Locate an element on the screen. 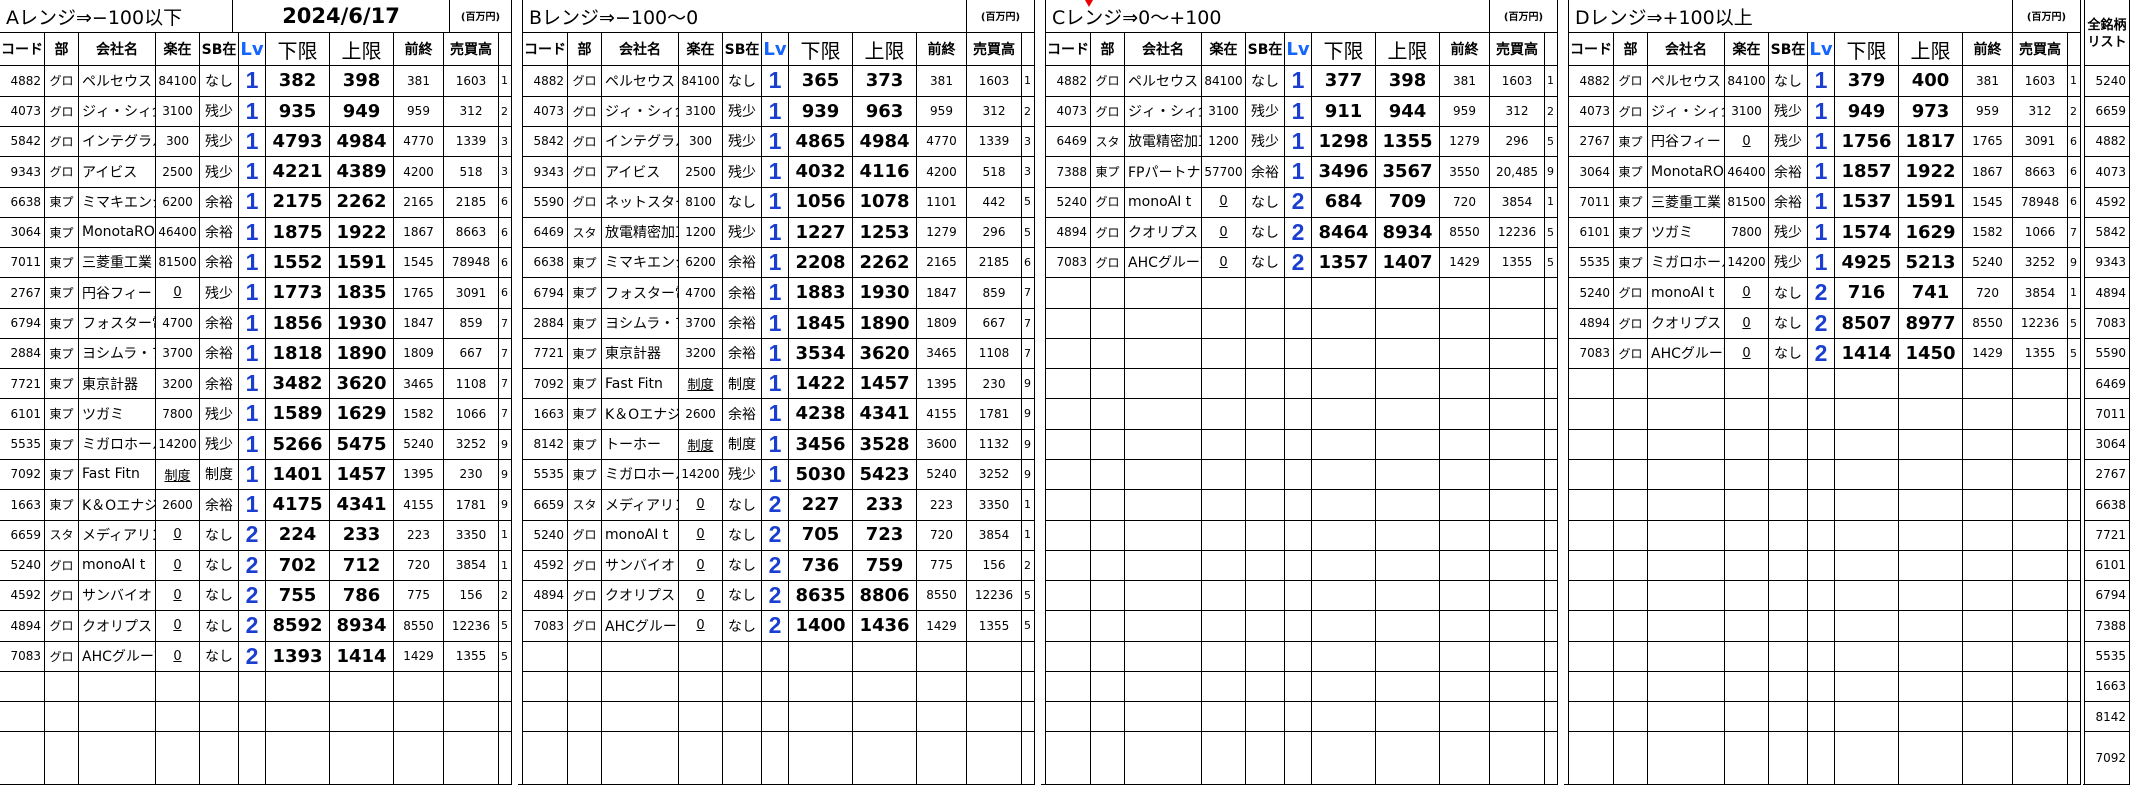 Image resolution: width=2130 pixels, height=785 pixels. all-list-code: 1663 is located at coordinates (2107, 687).